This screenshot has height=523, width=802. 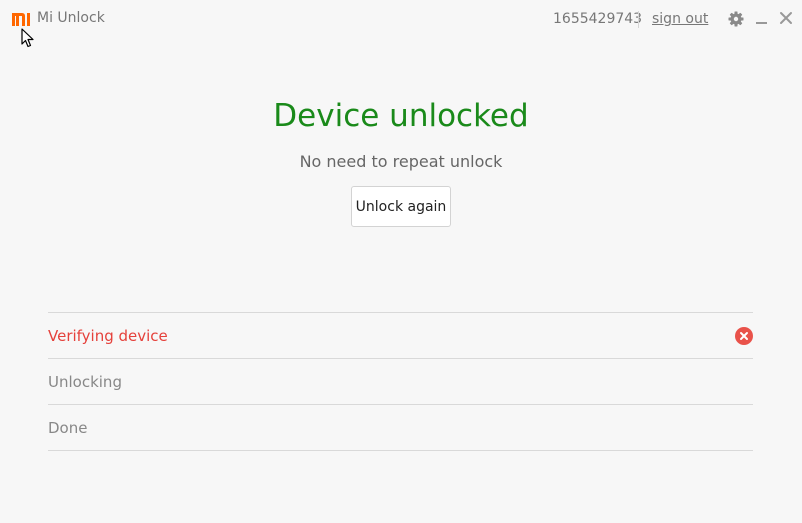 I want to click on step-label: Done, so click(x=68, y=427).